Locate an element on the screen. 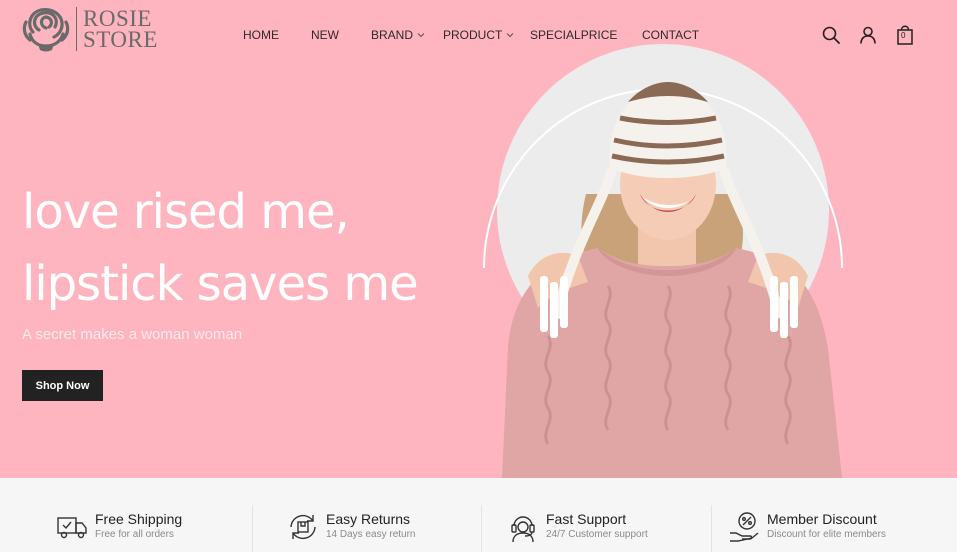  cart-count: 0 is located at coordinates (903, 35).